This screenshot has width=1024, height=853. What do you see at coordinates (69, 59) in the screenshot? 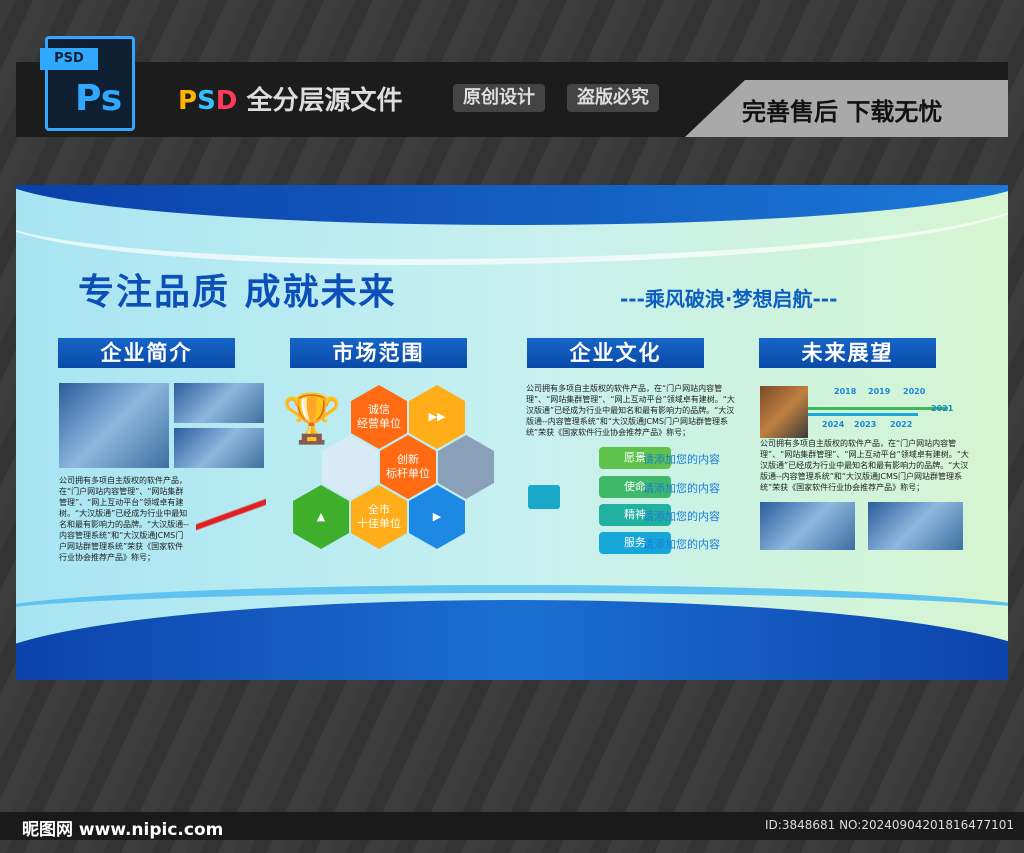
I see `psd-label: PSD` at bounding box center [69, 59].